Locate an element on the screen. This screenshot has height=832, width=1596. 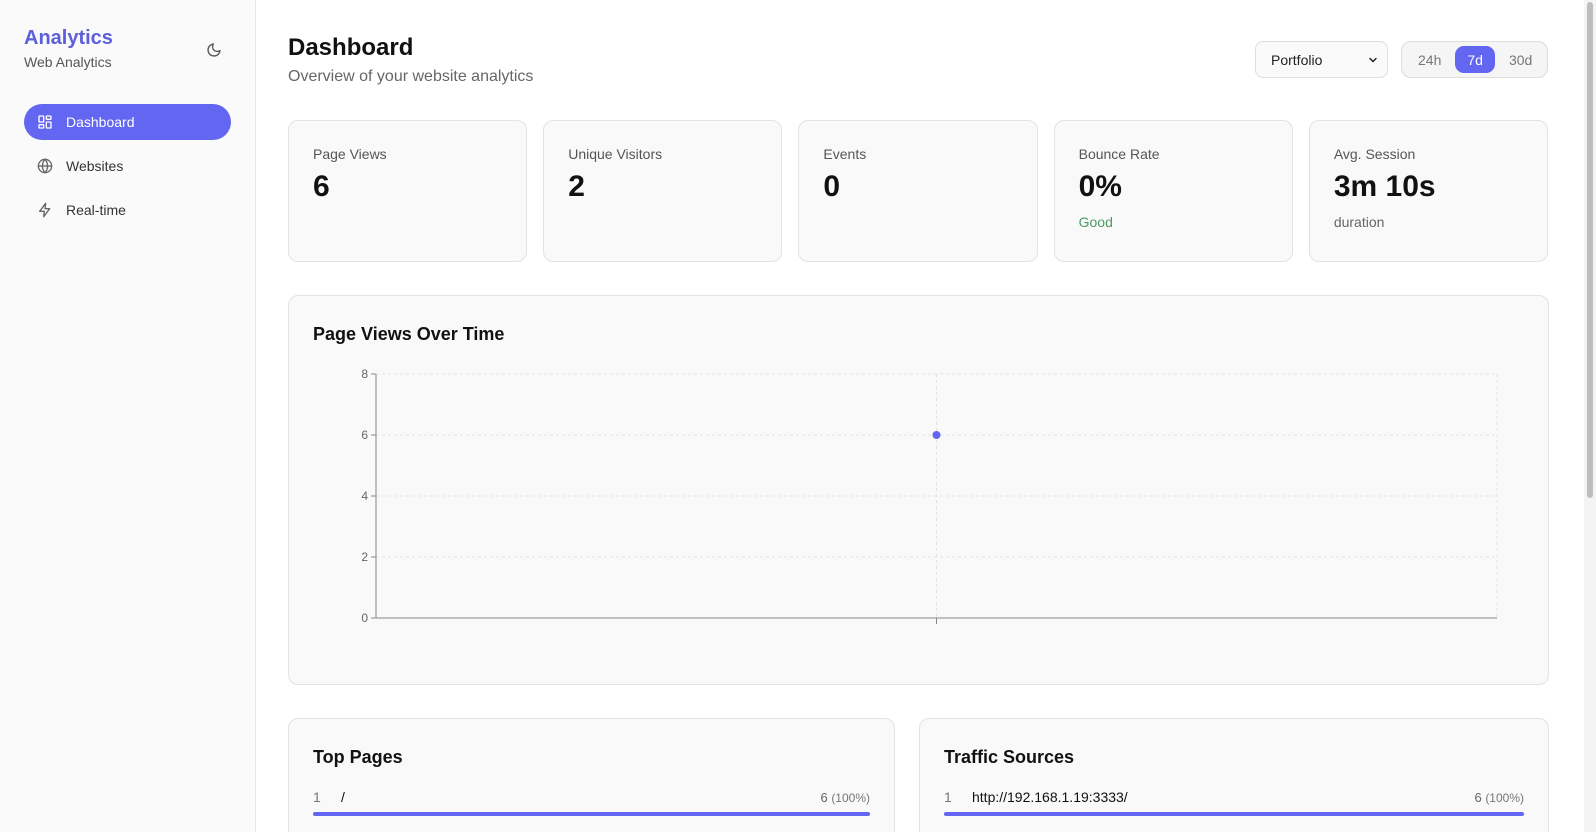
traffic-sources-title: Traffic Sources is located at coordinates (1009, 757).